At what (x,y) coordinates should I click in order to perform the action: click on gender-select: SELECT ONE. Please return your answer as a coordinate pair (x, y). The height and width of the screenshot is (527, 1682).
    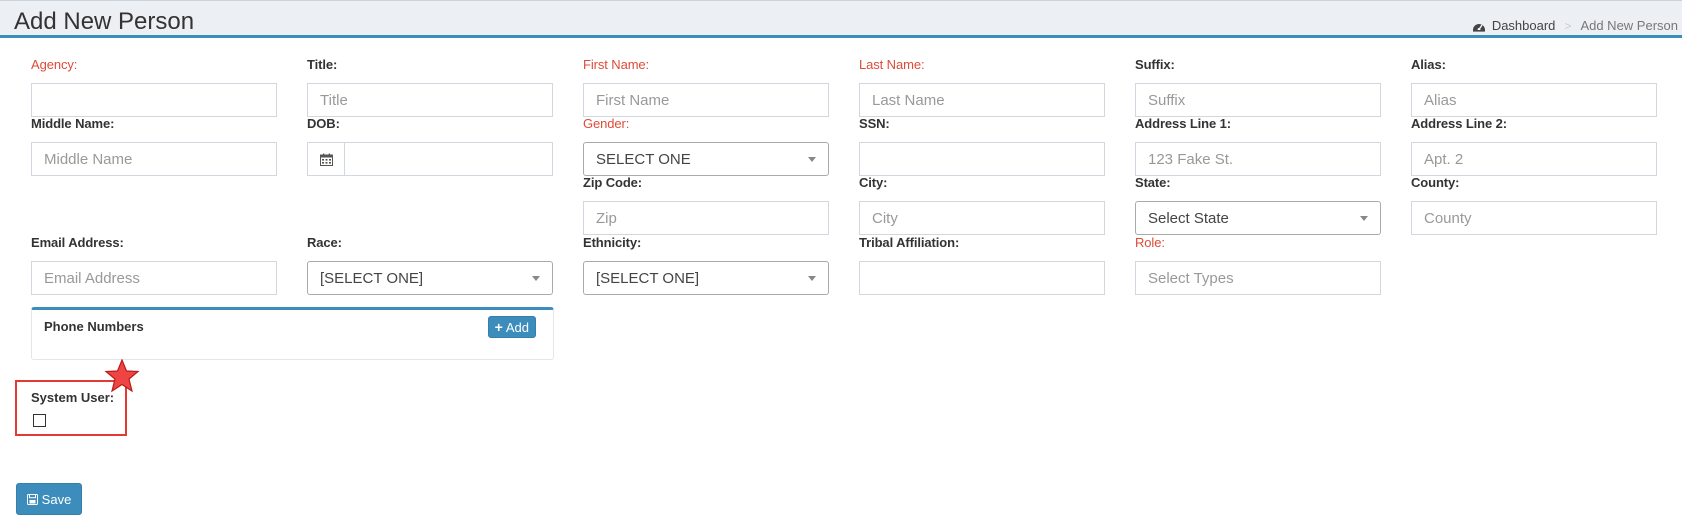
    Looking at the image, I should click on (706, 159).